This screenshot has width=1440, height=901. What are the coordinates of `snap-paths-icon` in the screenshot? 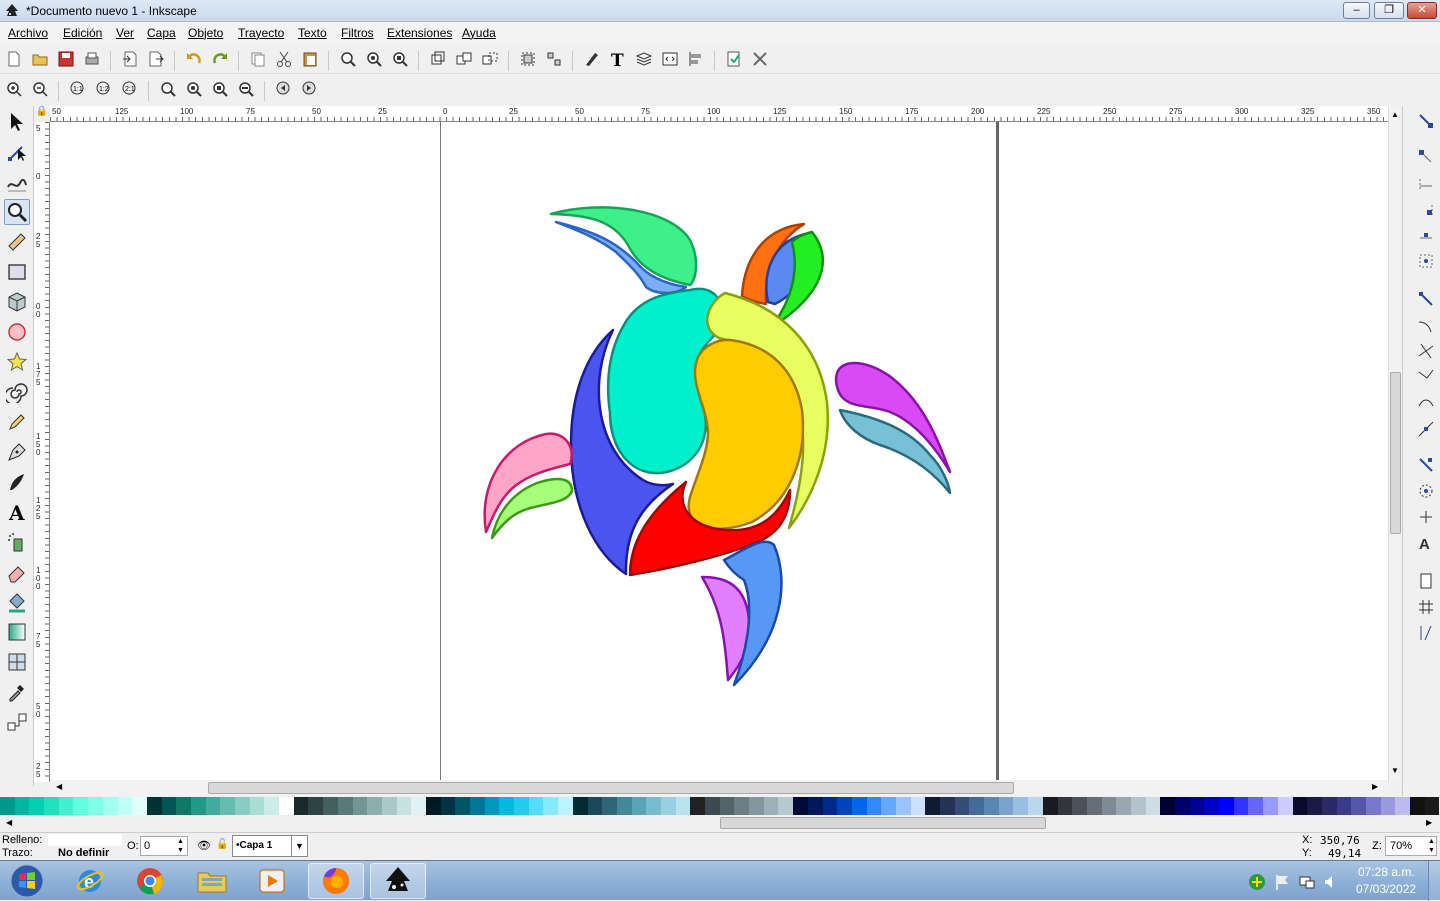 It's located at (1426, 325).